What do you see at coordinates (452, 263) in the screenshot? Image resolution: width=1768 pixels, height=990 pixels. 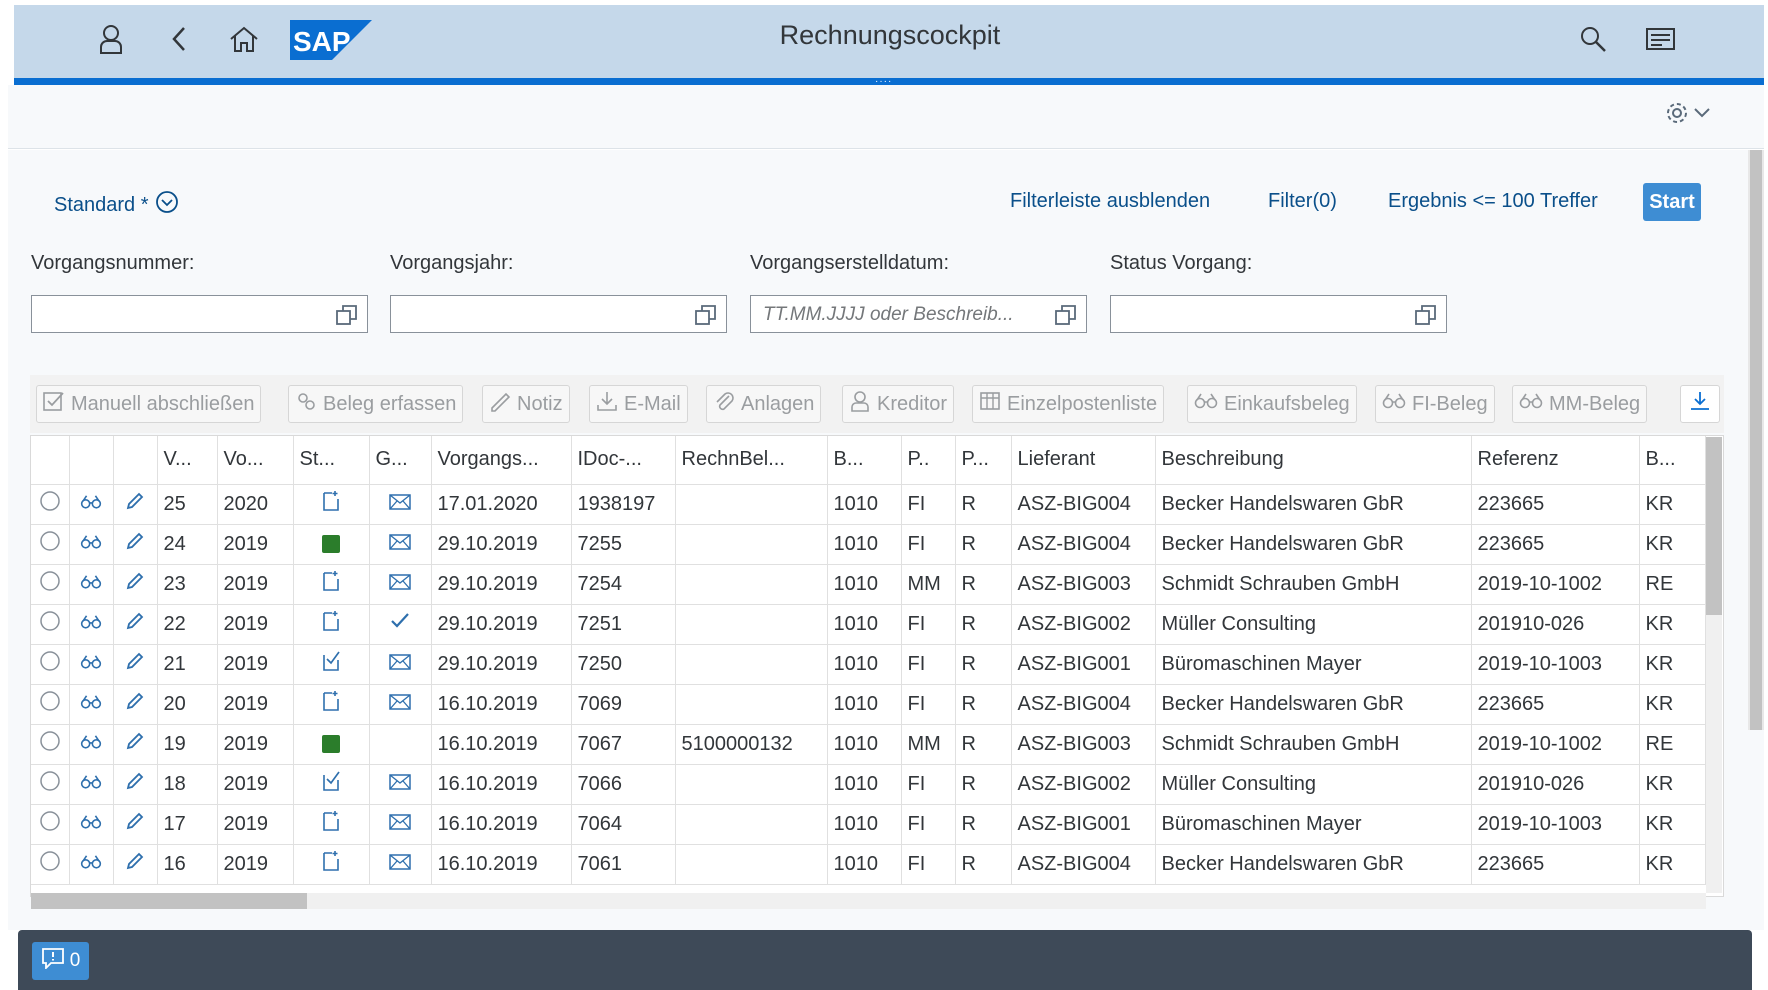 I see `filter-label-vorgangsjahr: Vorgangsjahr:` at bounding box center [452, 263].